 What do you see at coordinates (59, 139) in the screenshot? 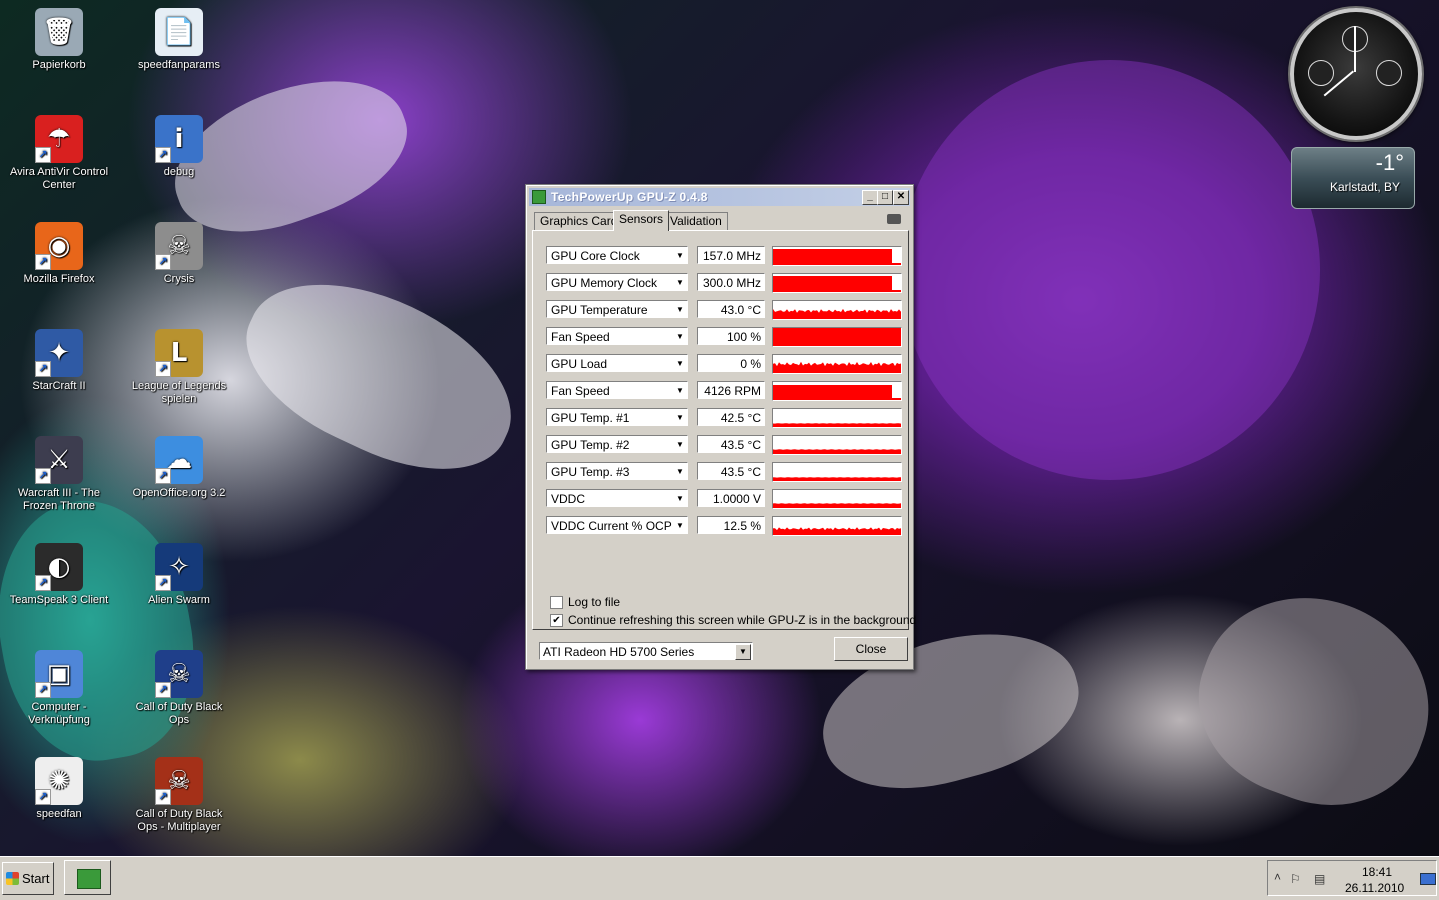
I see `avira-icon: ☂ ↗` at bounding box center [59, 139].